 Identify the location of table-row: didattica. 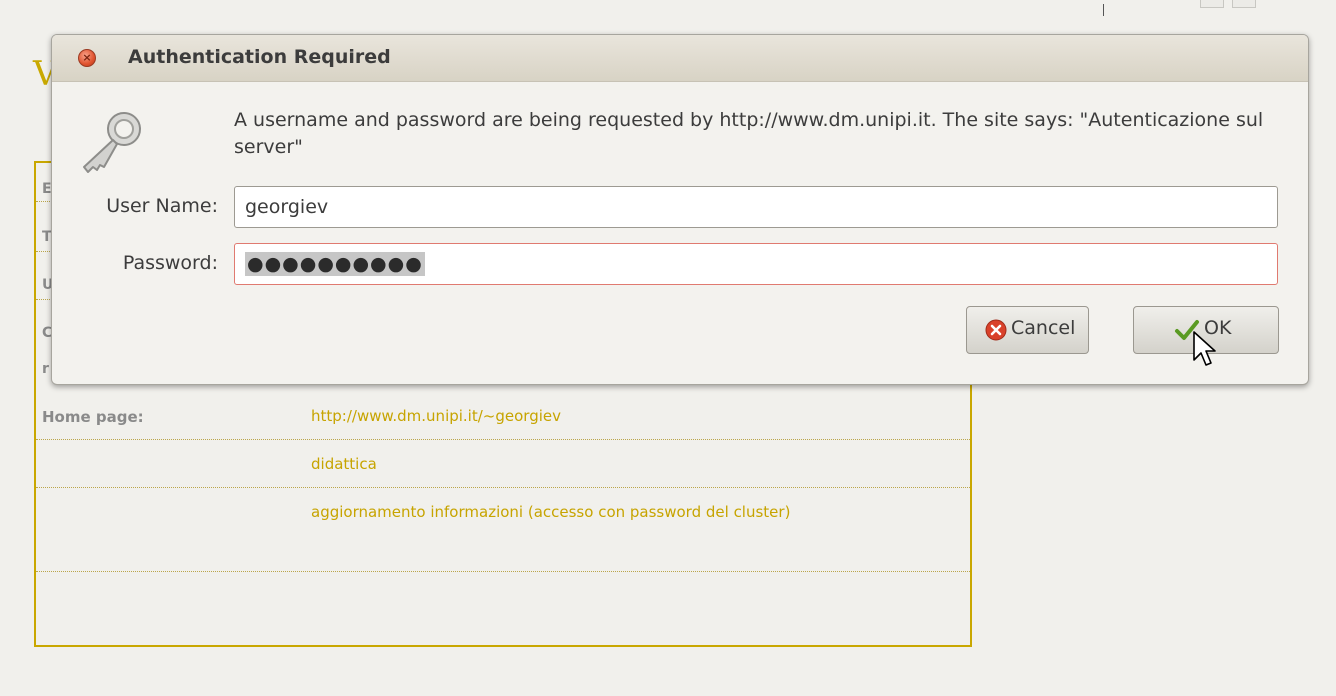
(503, 464).